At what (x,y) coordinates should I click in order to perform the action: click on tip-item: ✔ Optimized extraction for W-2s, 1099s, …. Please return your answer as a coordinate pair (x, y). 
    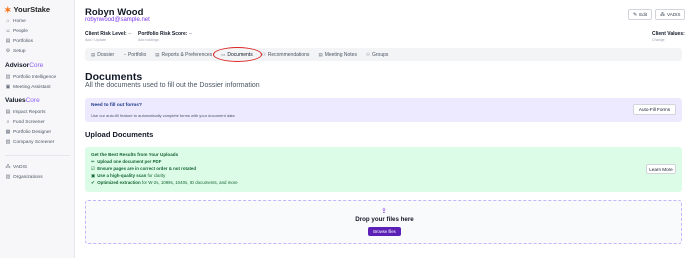
    Looking at the image, I should click on (164, 182).